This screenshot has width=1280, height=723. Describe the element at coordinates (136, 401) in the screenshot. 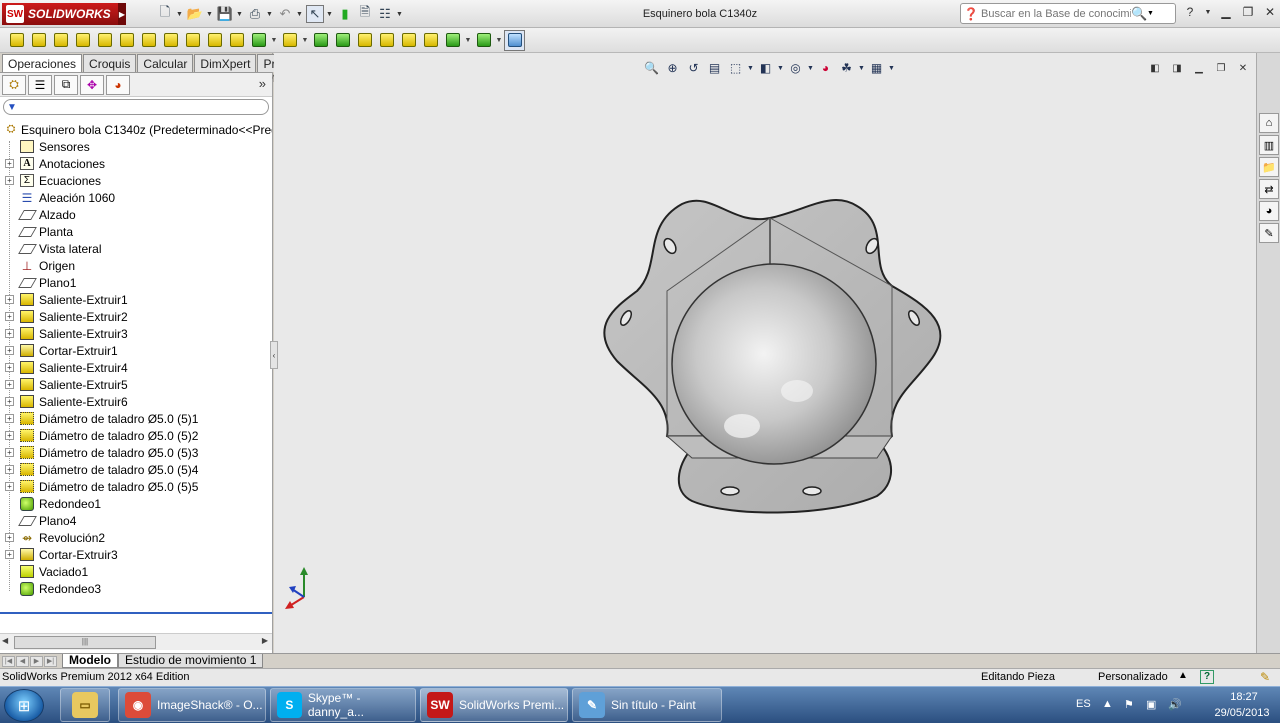

I see `tree-item: + Saliente-Extruir6` at that location.